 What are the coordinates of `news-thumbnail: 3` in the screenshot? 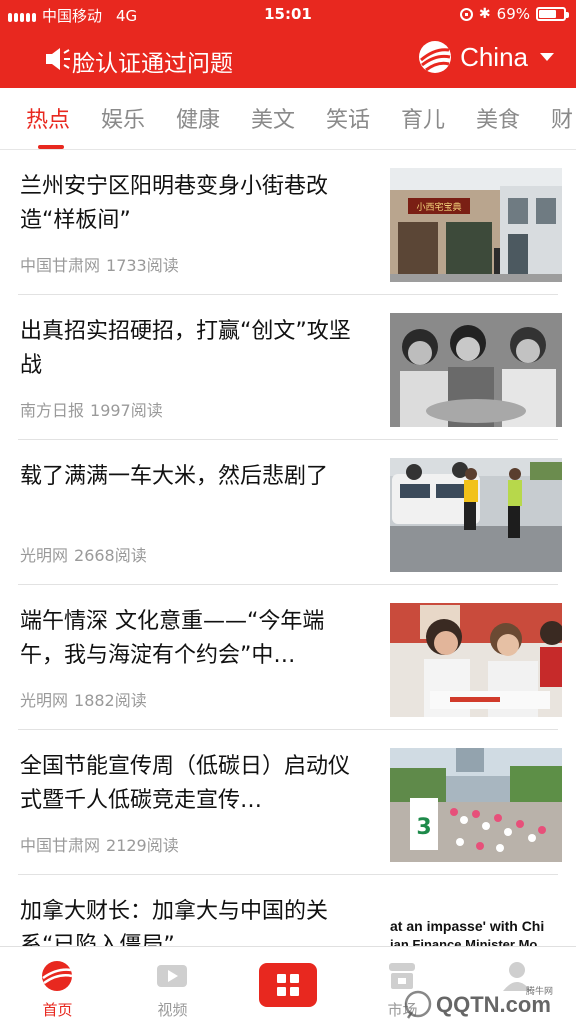 It's located at (476, 805).